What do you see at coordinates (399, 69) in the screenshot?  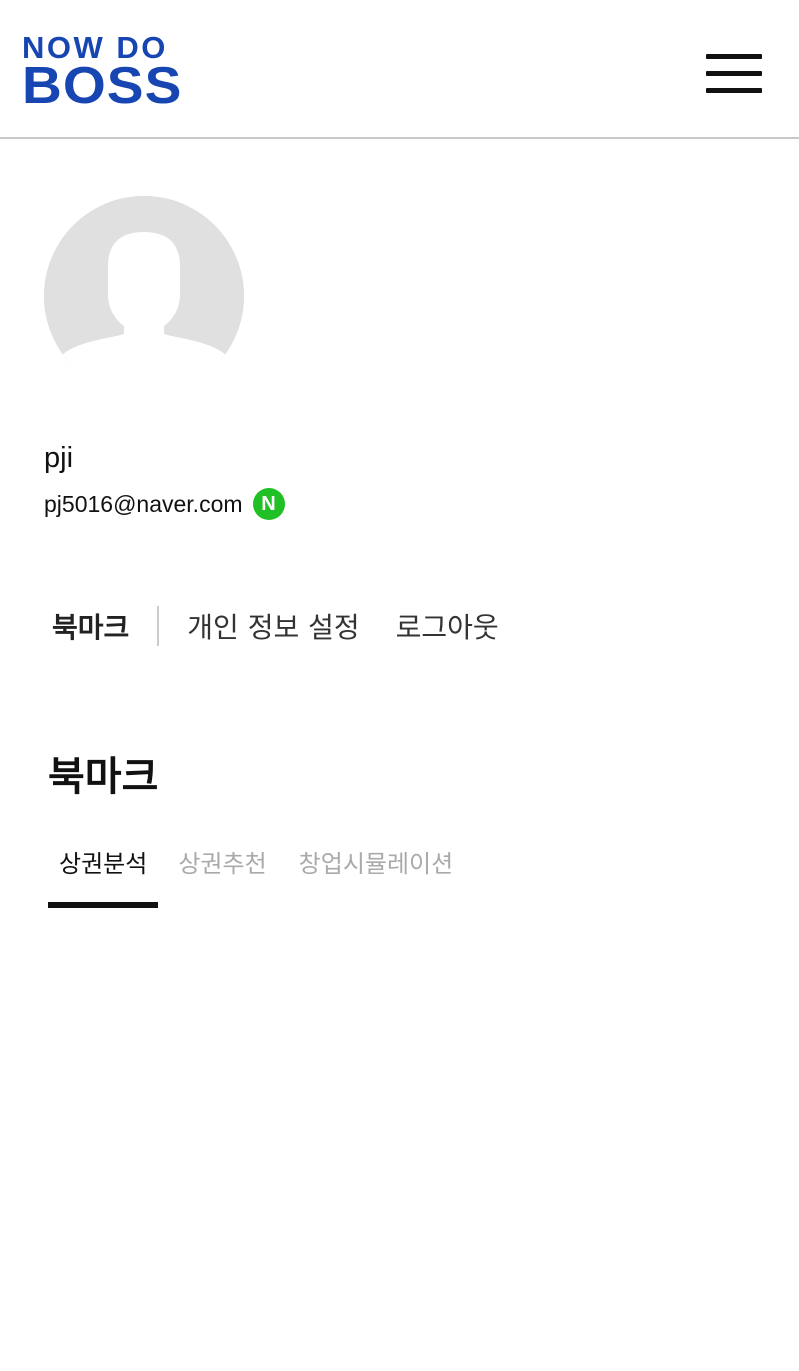 I see `app-header: NOW DO BOSS` at bounding box center [399, 69].